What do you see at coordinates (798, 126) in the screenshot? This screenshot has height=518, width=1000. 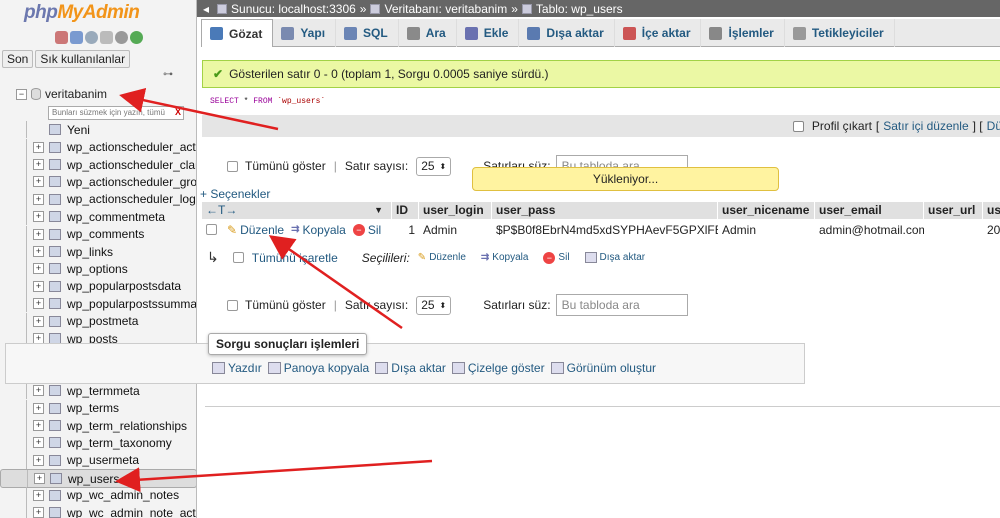 I see `profile-checkbox` at bounding box center [798, 126].